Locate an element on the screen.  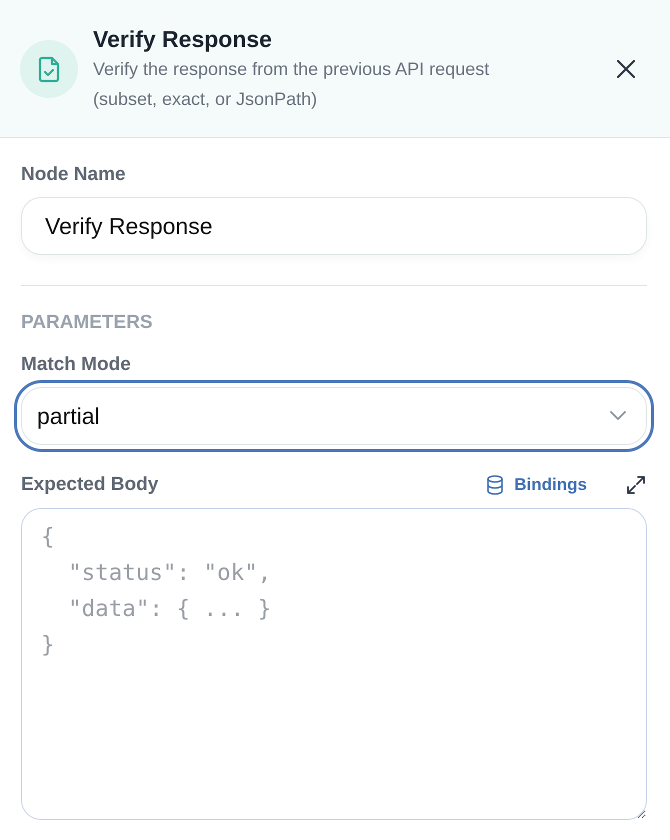
bindings-link: Bindings is located at coordinates (537, 485).